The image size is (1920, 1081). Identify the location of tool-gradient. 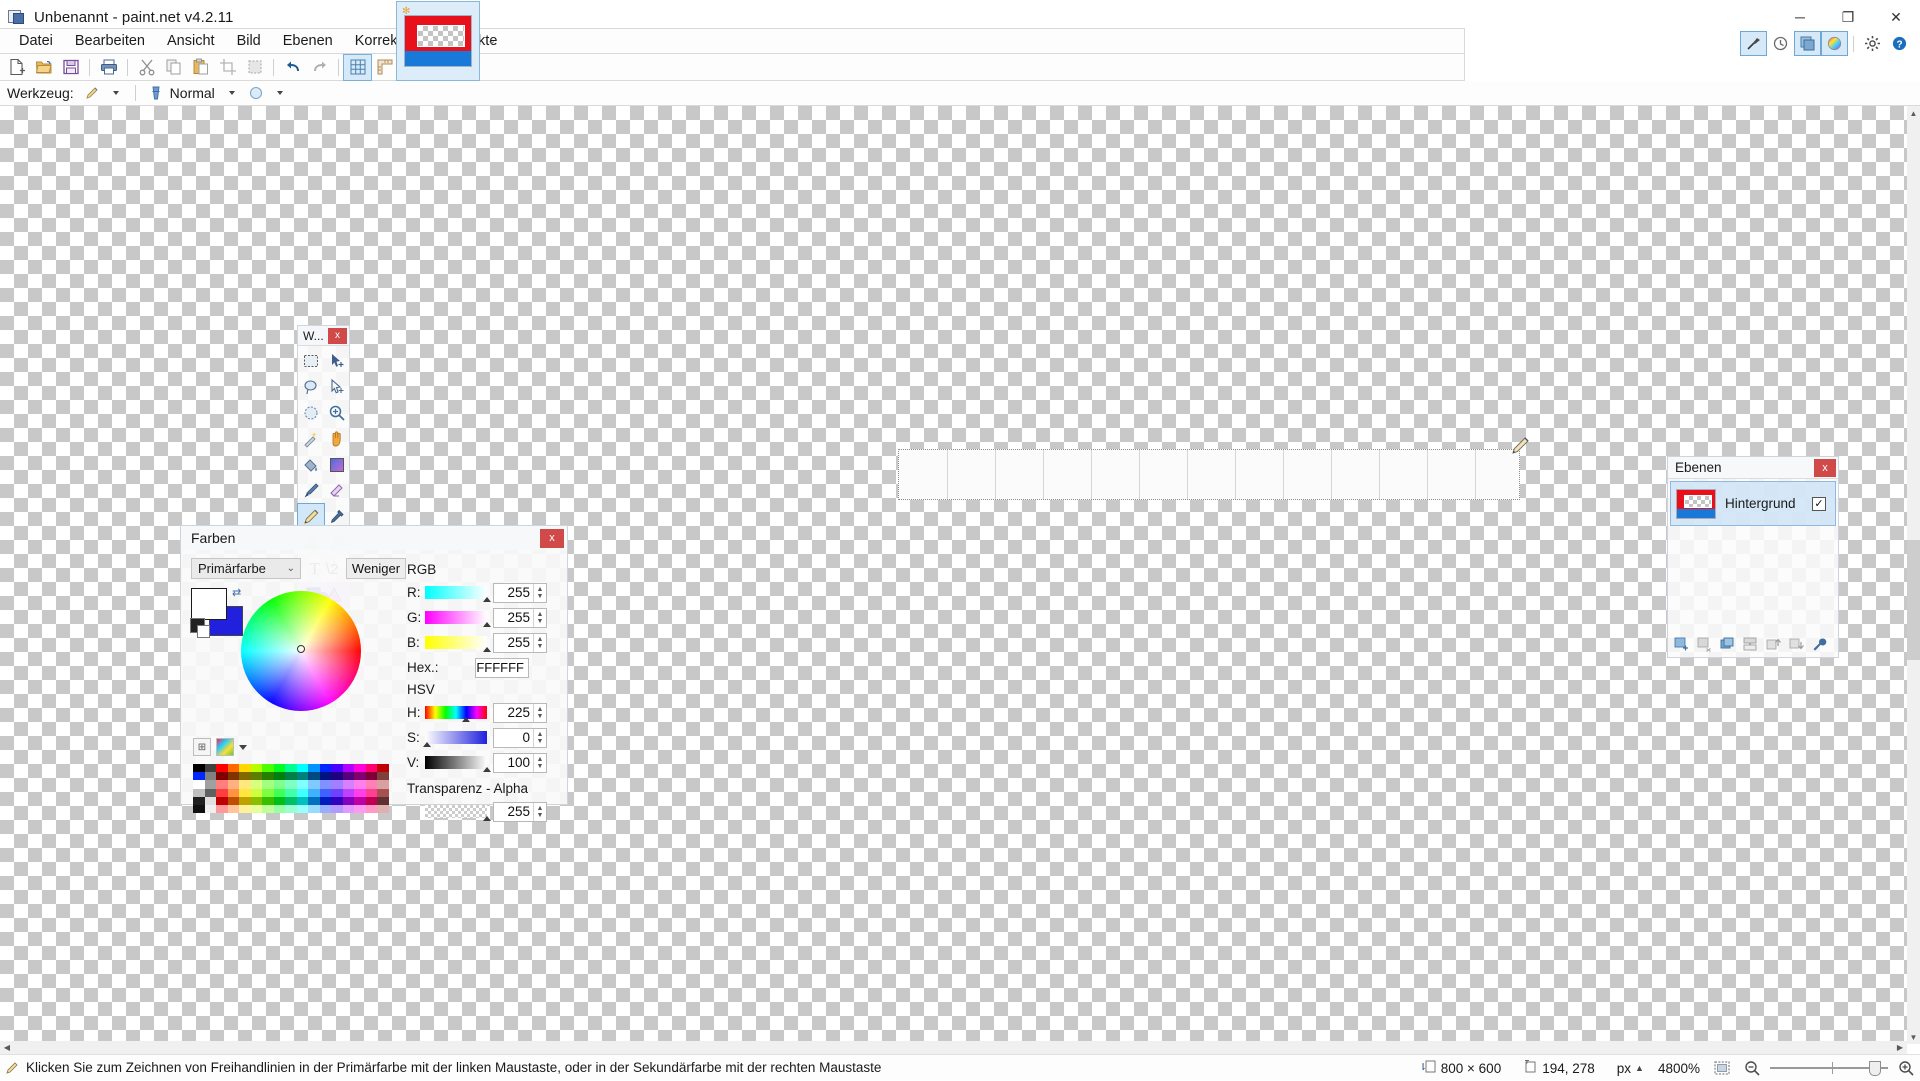
(337, 465).